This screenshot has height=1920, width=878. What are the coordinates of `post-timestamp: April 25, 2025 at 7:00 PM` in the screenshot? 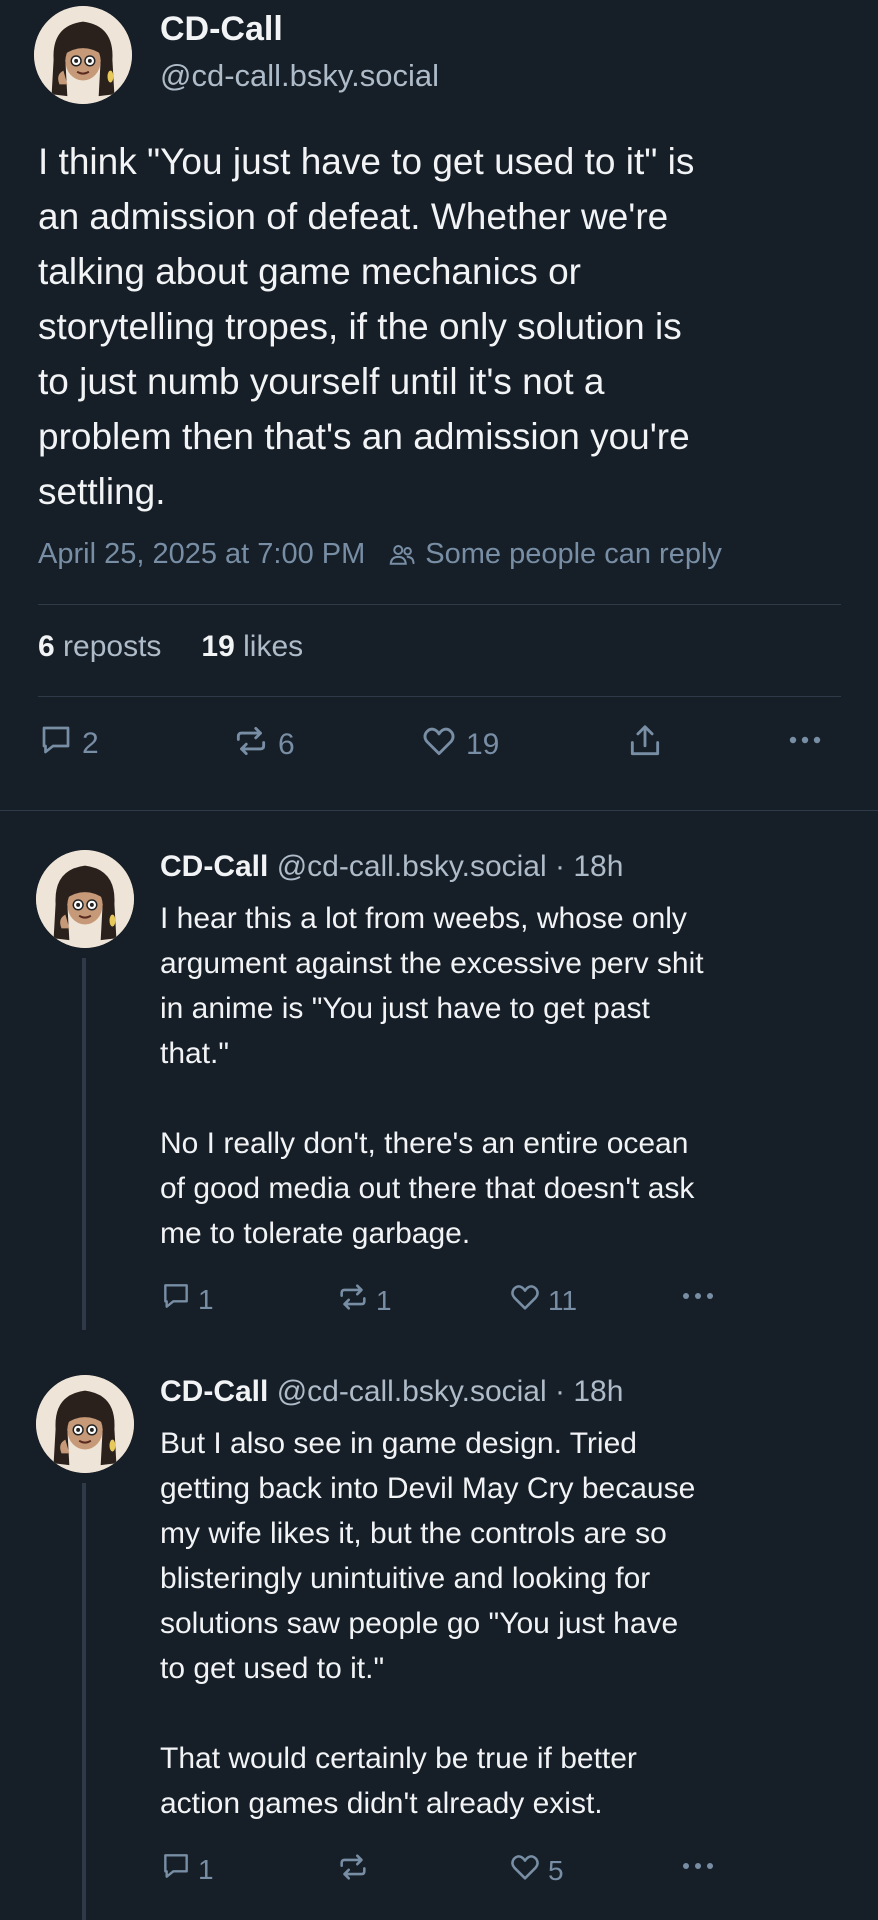 It's located at (201, 554).